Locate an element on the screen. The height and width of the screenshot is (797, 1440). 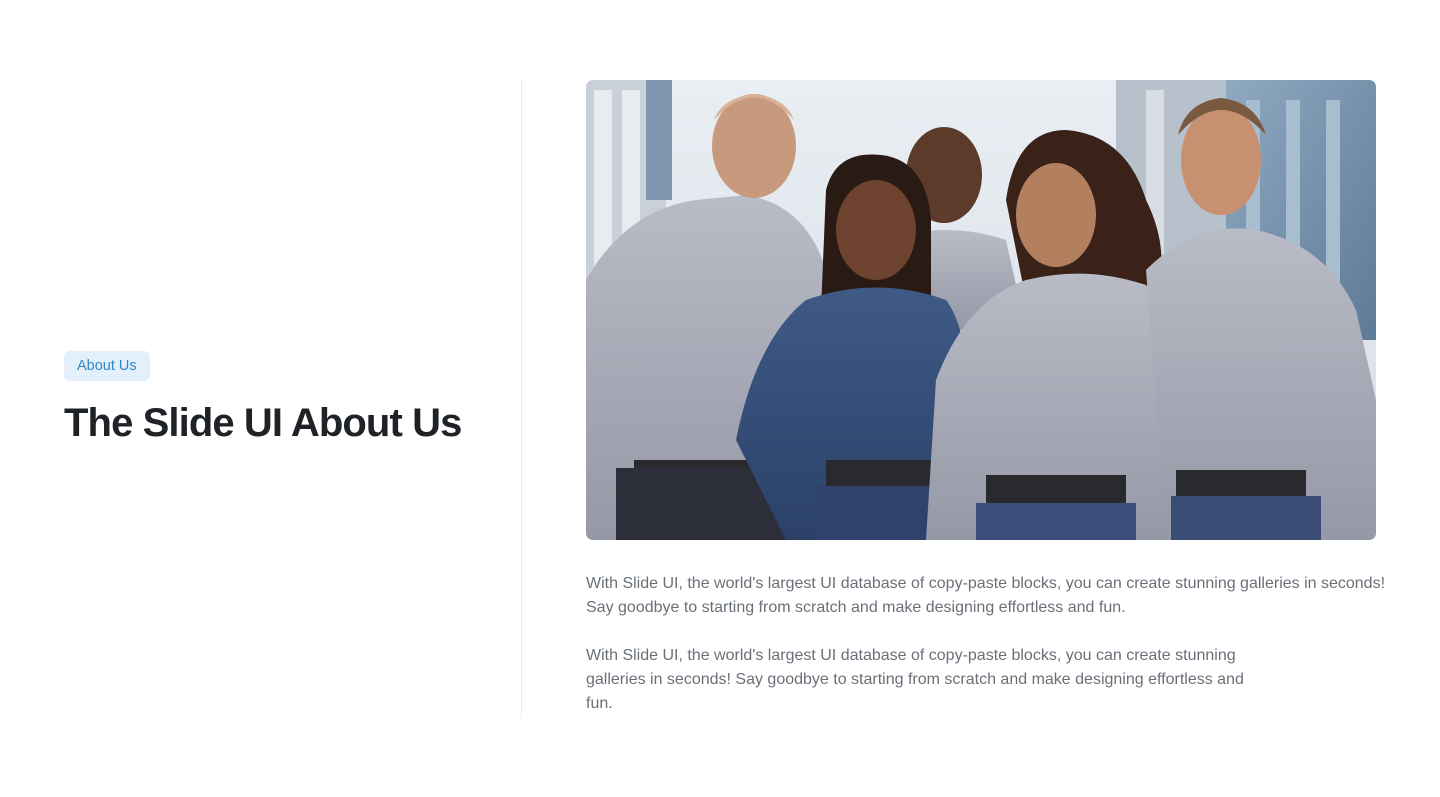
about-badge: About Us is located at coordinates (107, 366).